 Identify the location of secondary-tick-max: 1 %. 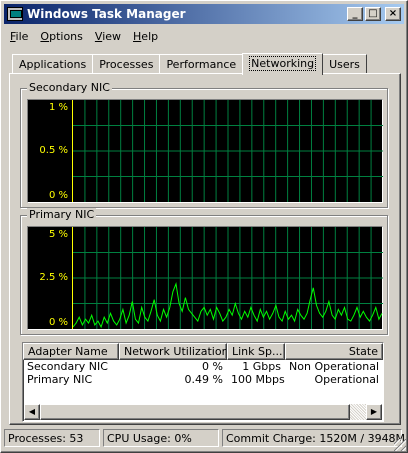
(58, 107).